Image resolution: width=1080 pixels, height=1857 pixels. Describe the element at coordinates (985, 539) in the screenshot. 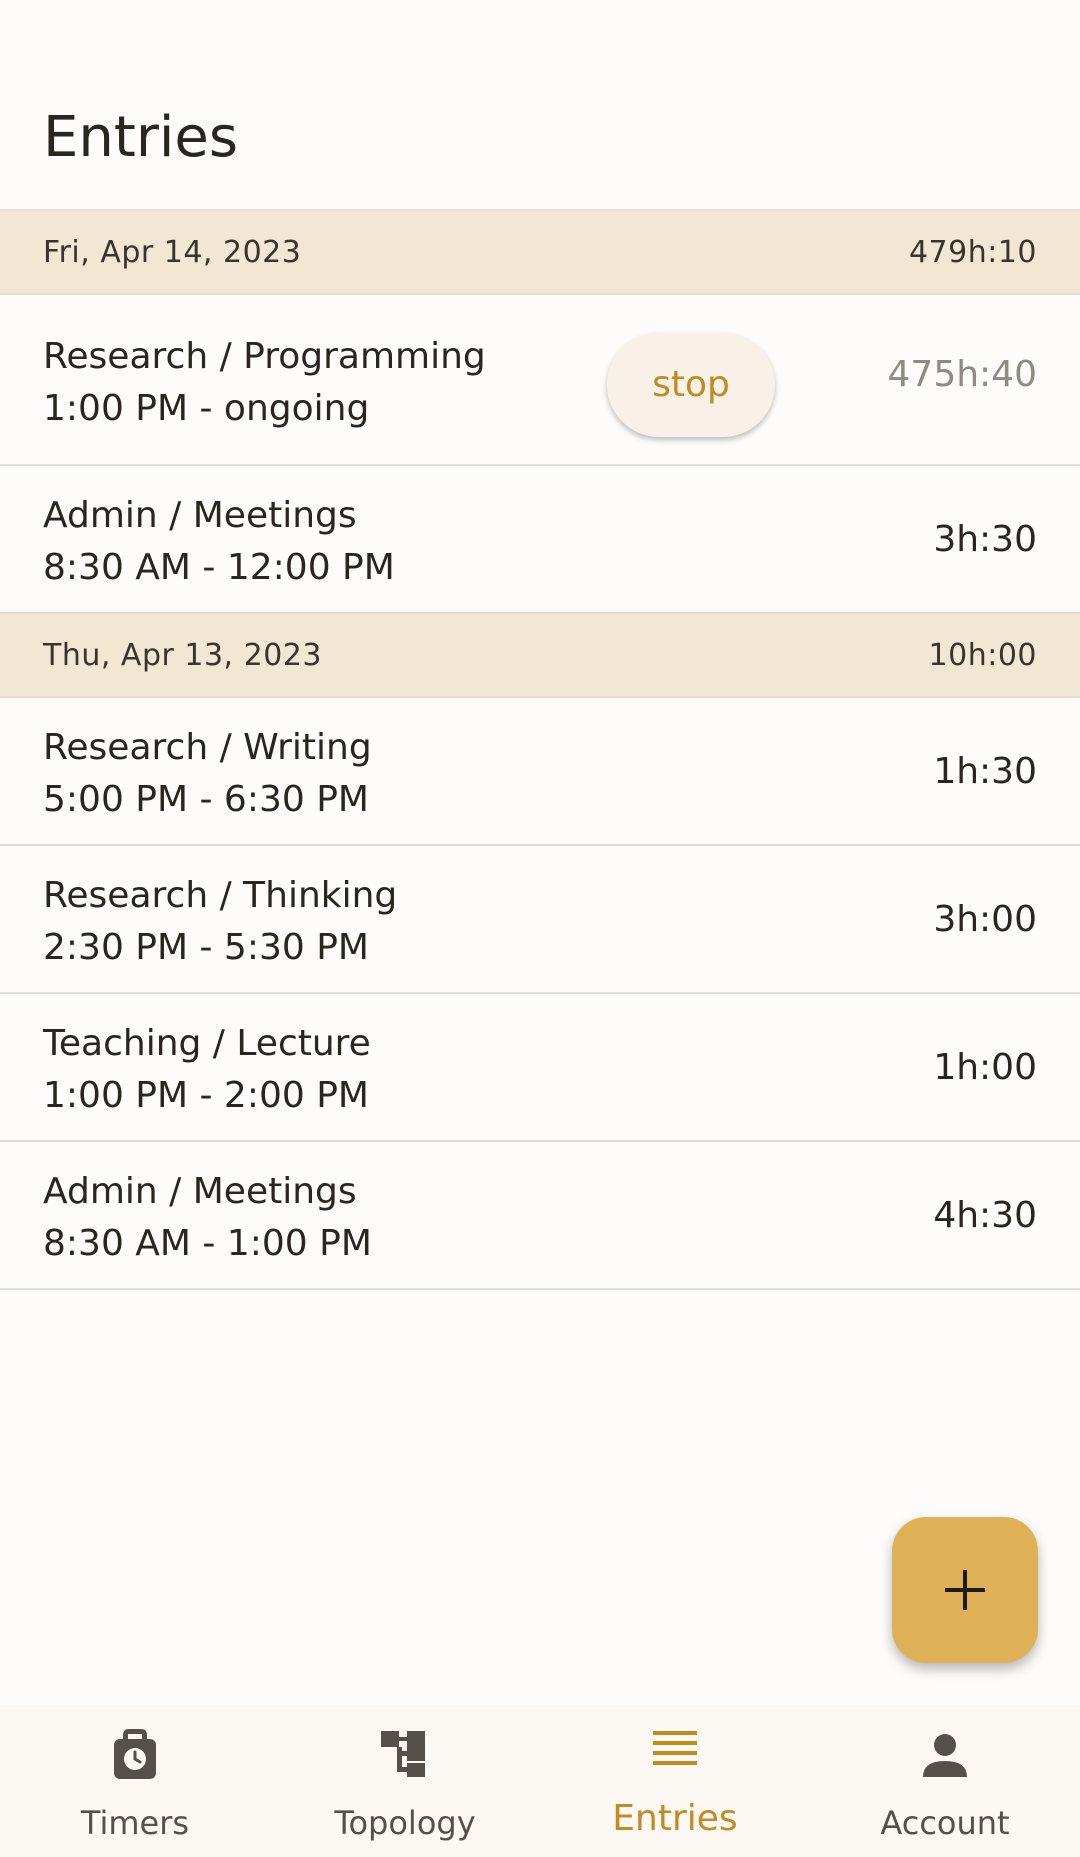

I see `entry-duration: 3h:30` at that location.